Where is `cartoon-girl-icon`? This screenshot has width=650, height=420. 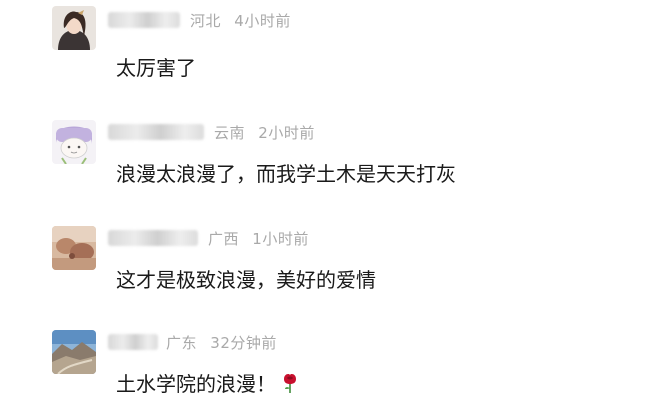 cartoon-girl-icon is located at coordinates (74, 142).